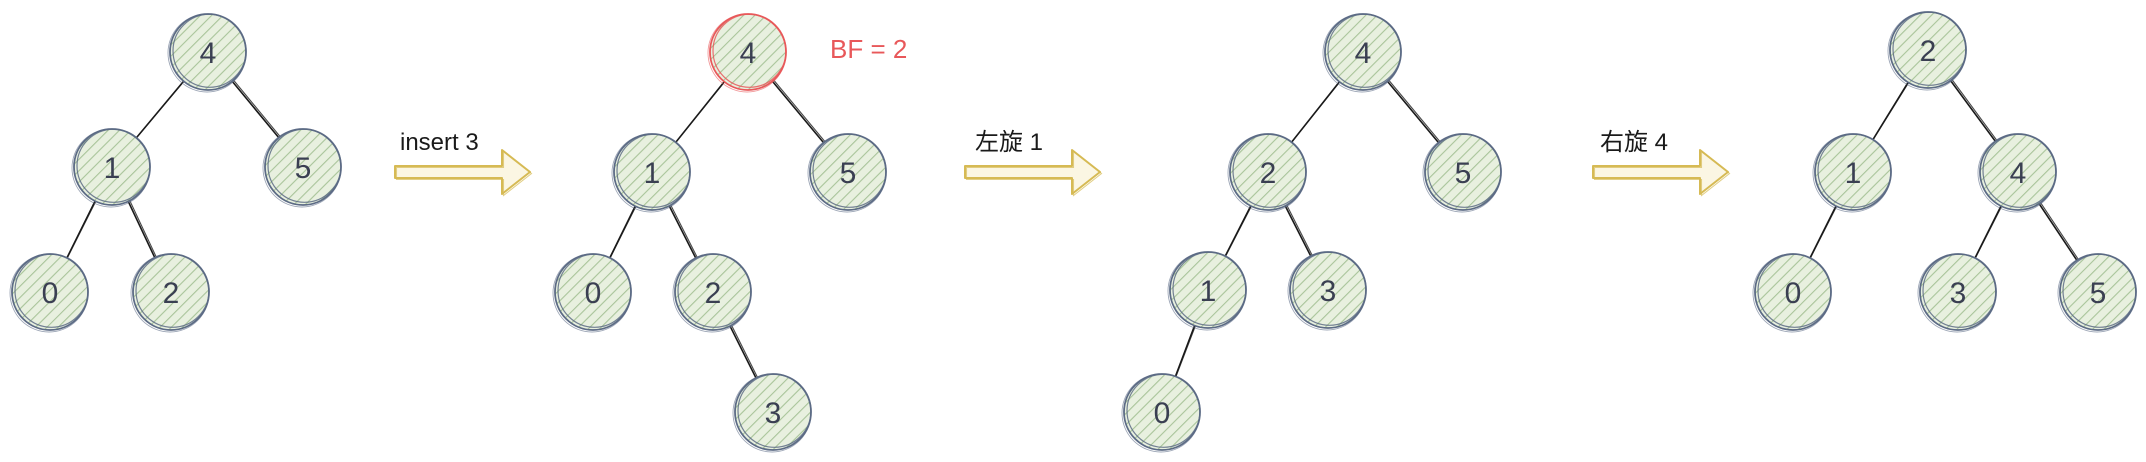 This screenshot has width=2146, height=462. I want to click on operation-label: 左旋 1, so click(1009, 142).